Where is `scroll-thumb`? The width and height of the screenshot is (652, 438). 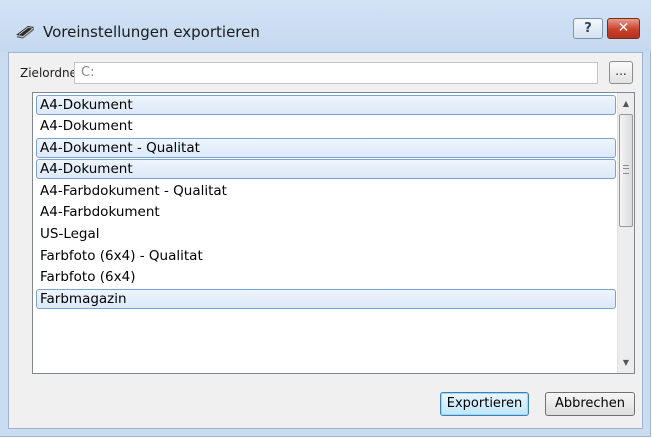 scroll-thumb is located at coordinates (626, 170).